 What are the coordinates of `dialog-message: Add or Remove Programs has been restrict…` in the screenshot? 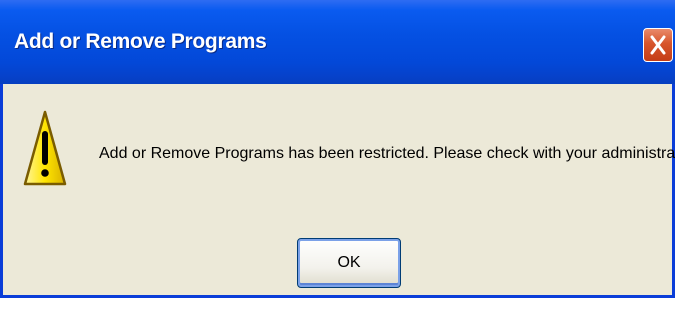 It's located at (387, 153).